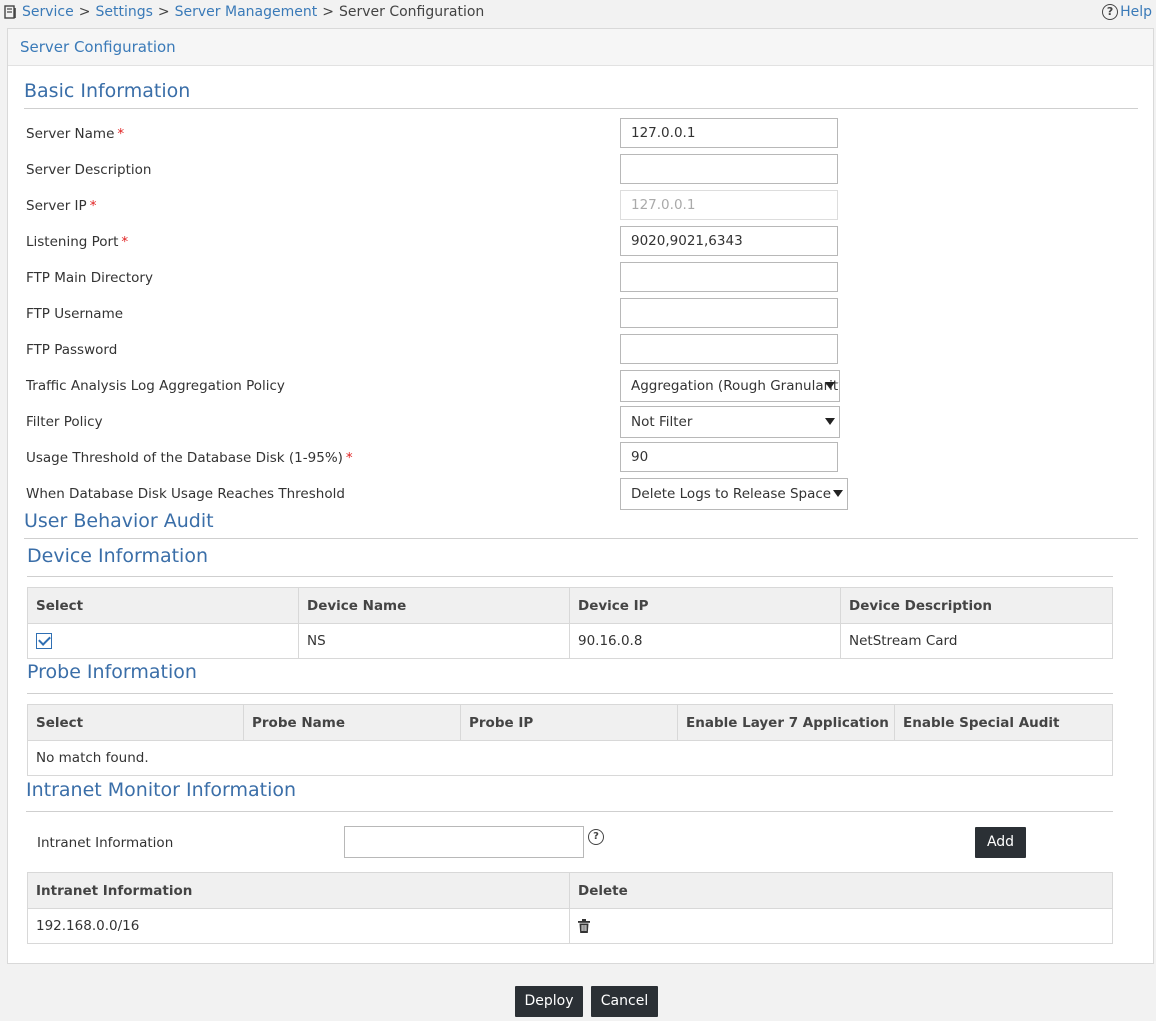 This screenshot has height=1021, width=1156. Describe the element at coordinates (298, 890) in the screenshot. I see `column-header: Intranet Information` at that location.